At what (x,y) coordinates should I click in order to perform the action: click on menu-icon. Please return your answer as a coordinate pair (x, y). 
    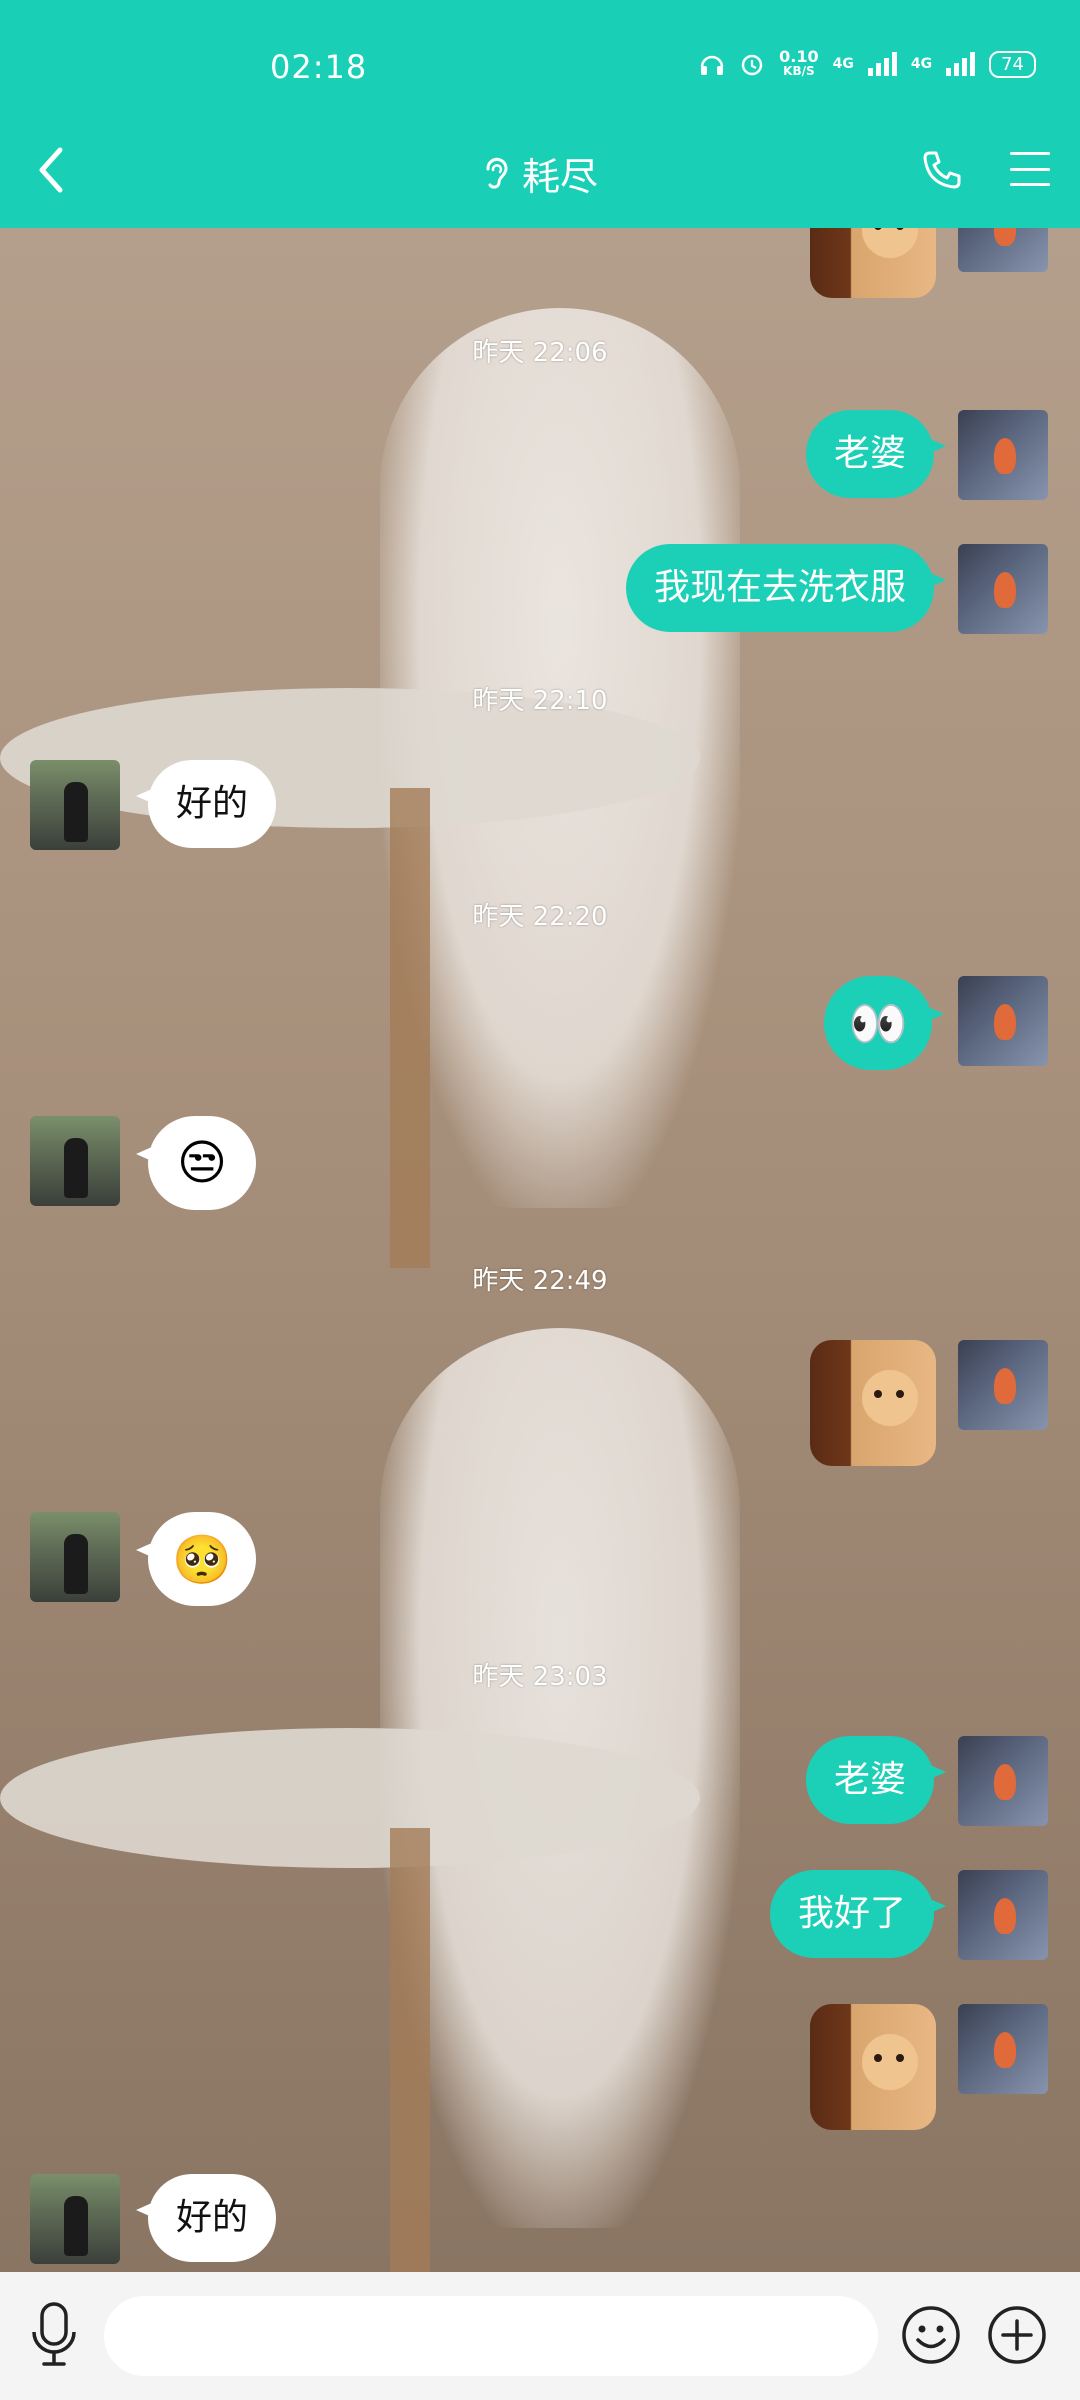
    Looking at the image, I should click on (1030, 169).